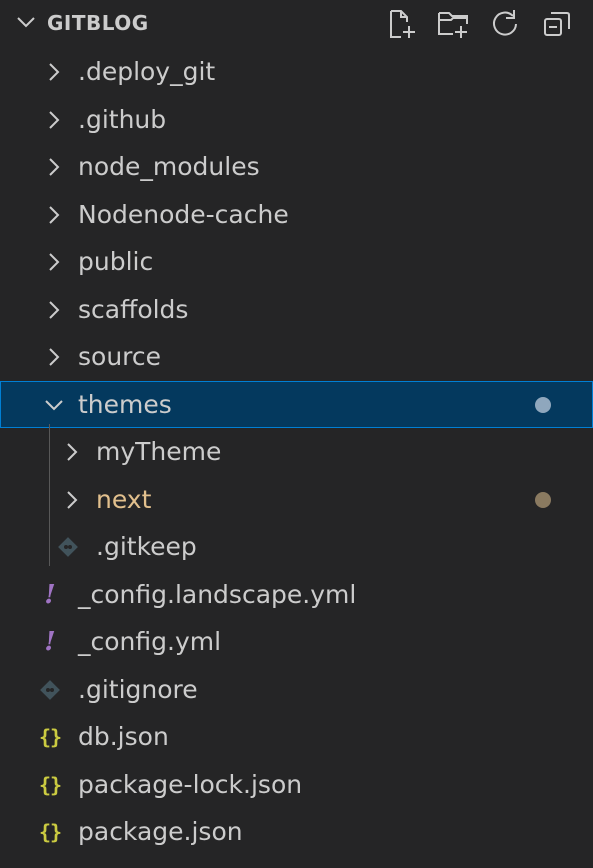 The image size is (593, 868). Describe the element at coordinates (160, 831) in the screenshot. I see `tree-item-label: package.json` at that location.